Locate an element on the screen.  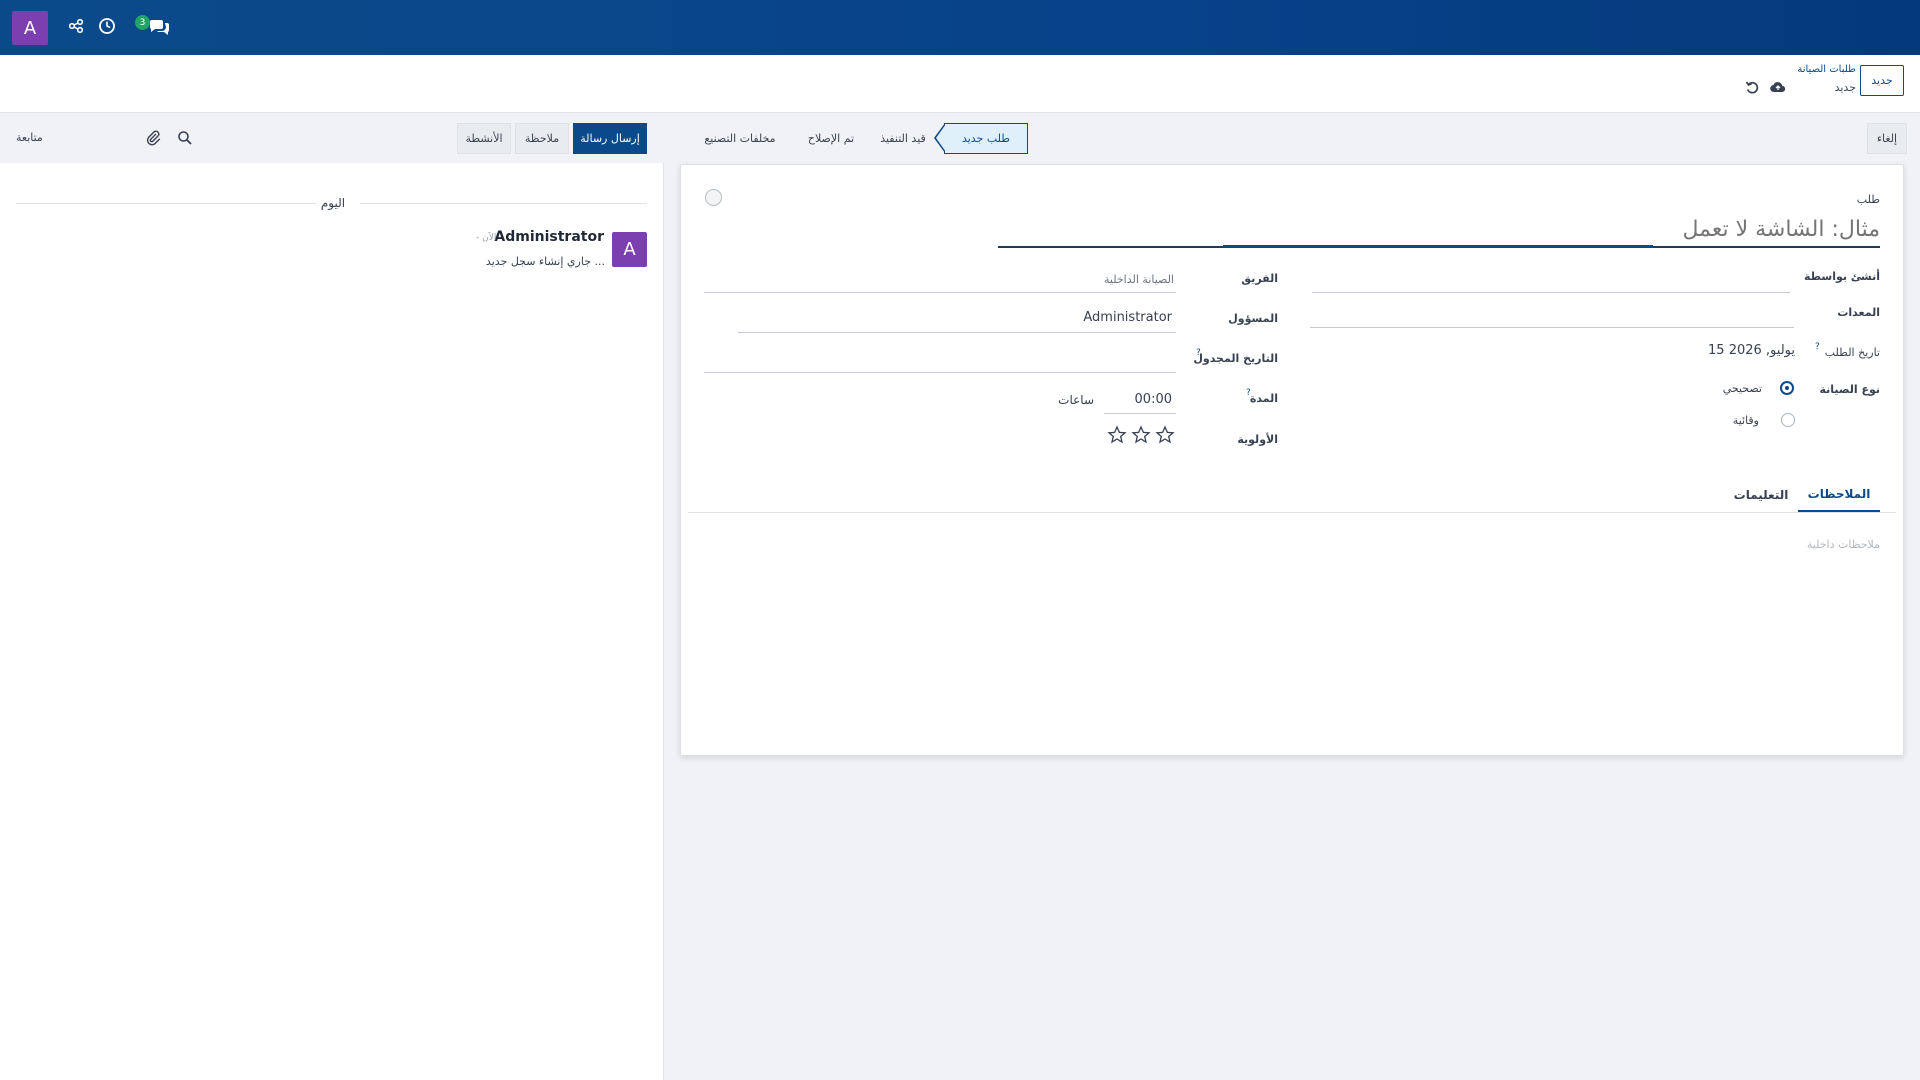
date-separator-line-right is located at coordinates (503, 203).